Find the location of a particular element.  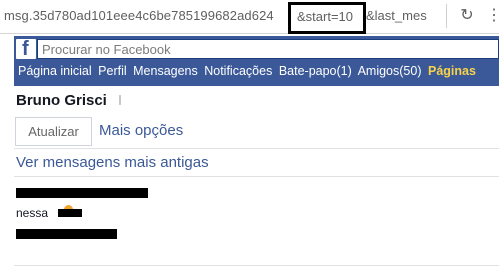

url-highlight-box: &start=10 is located at coordinates (327, 18).